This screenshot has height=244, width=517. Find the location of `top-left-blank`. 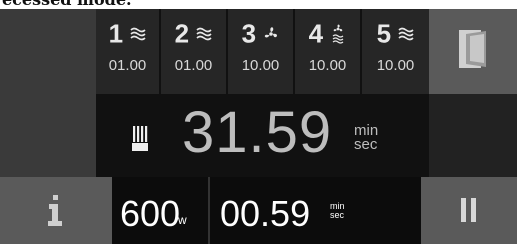

top-left-blank is located at coordinates (48, 51).